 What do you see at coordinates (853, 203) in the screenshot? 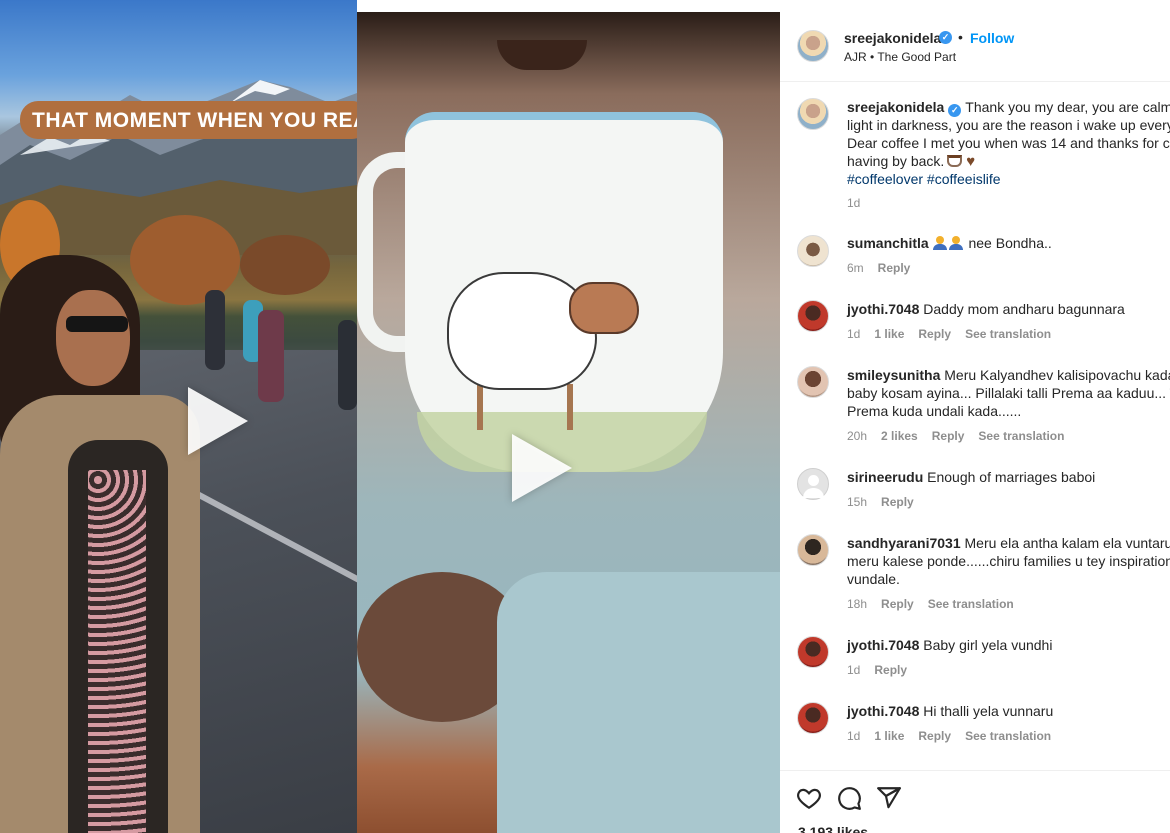
I see `caption-time: 1d` at bounding box center [853, 203].